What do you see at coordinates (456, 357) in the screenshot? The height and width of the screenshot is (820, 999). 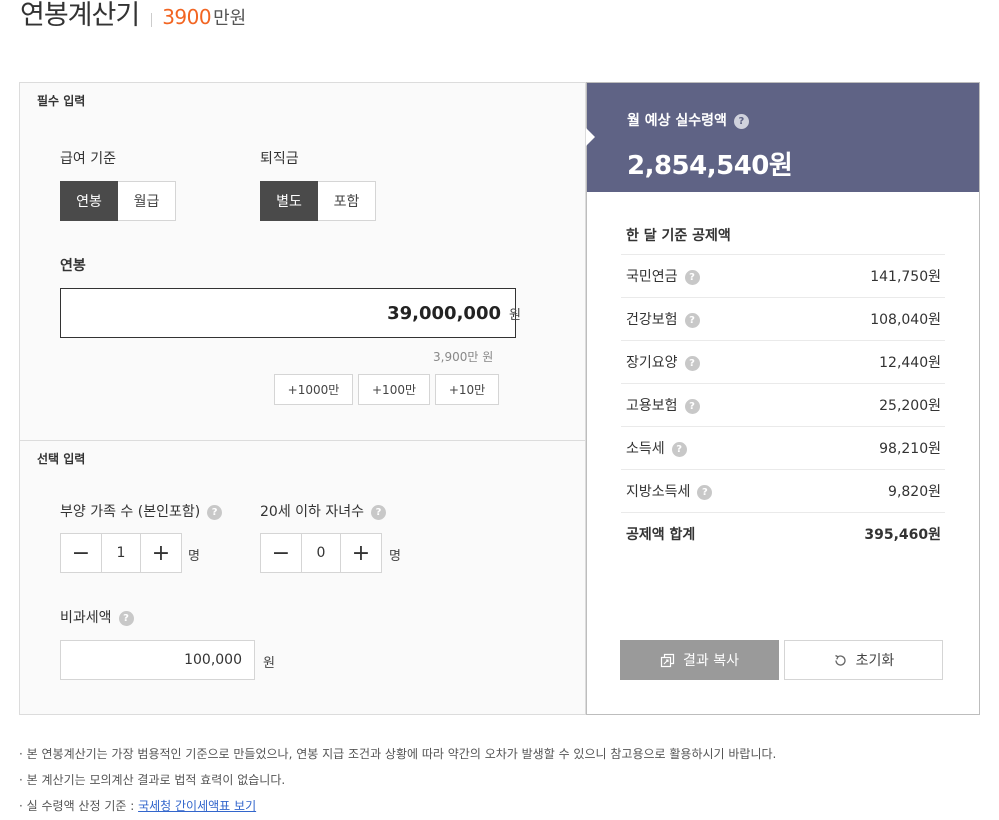 I see `salary-hint-value: 3,900만` at bounding box center [456, 357].